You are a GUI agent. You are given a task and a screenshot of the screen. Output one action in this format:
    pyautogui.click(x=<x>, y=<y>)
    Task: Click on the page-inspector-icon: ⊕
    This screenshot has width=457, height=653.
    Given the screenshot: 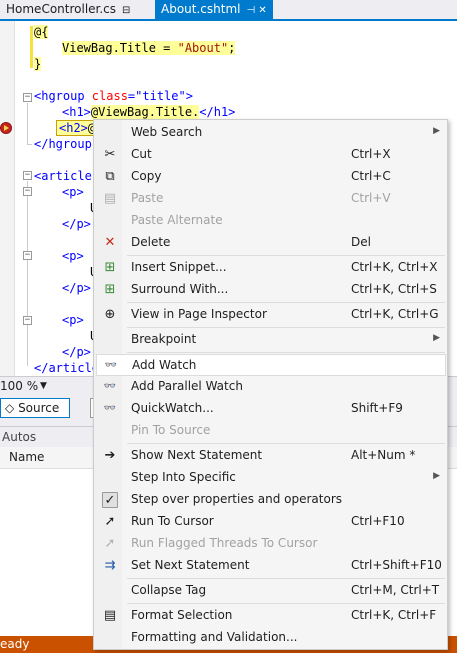 What is the action you would take?
    pyautogui.click(x=110, y=314)
    